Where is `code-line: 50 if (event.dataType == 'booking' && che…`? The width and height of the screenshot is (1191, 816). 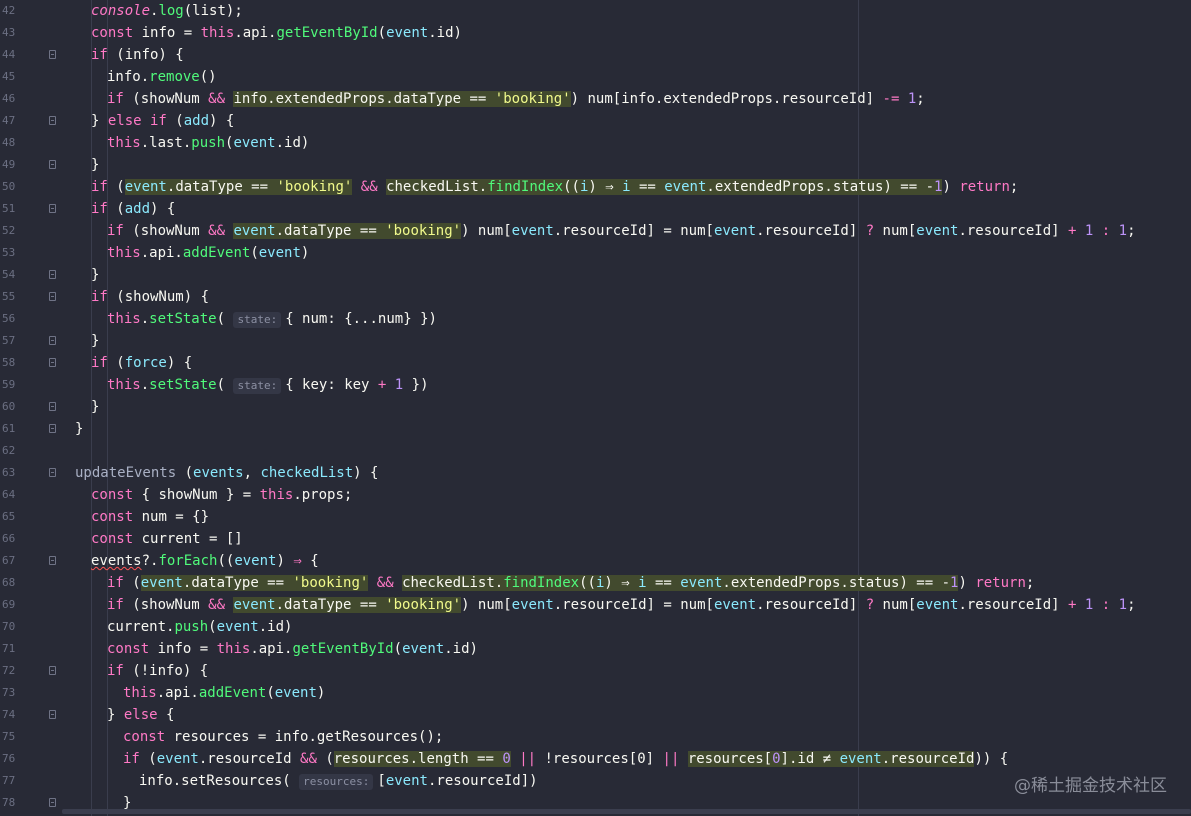 code-line: 50 if (event.dataType == 'booking' && che… is located at coordinates (595, 187).